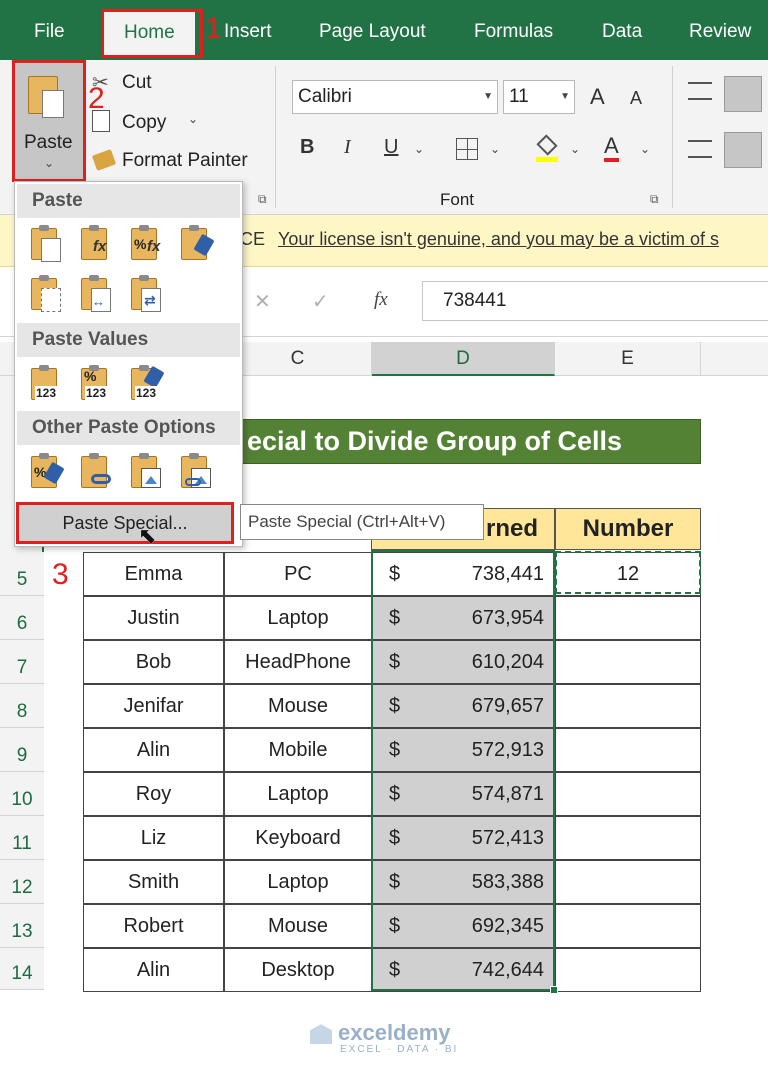  I want to click on italic-button: I, so click(347, 147).